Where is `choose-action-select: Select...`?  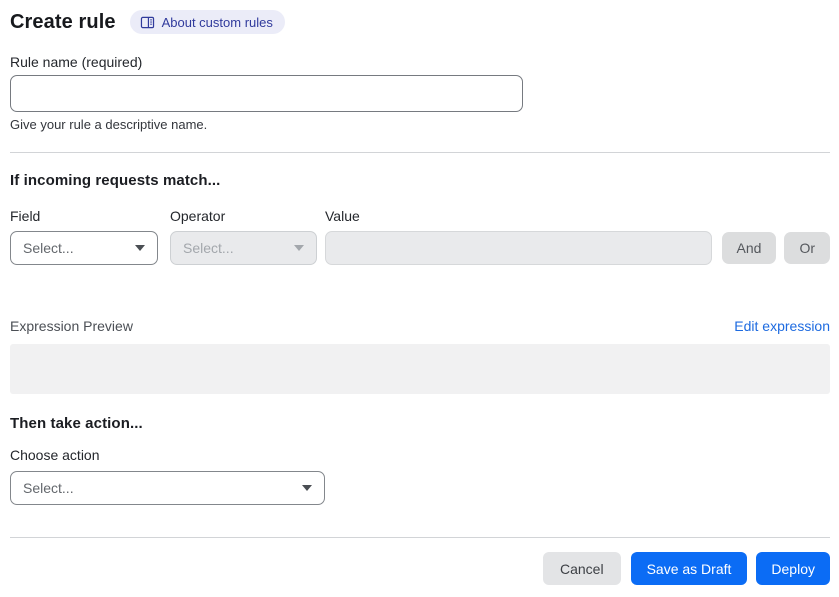 choose-action-select: Select... is located at coordinates (167, 488).